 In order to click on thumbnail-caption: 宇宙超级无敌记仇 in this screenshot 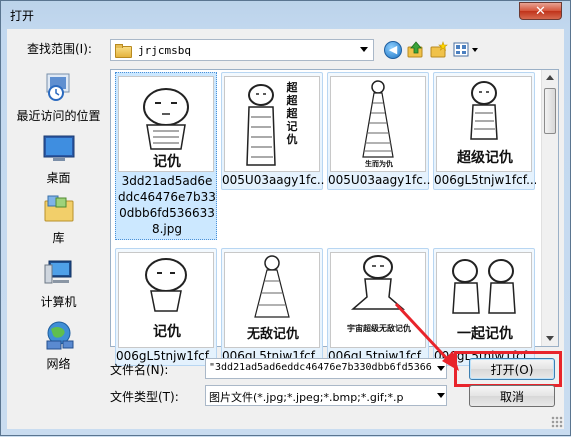, I will do `click(379, 328)`.